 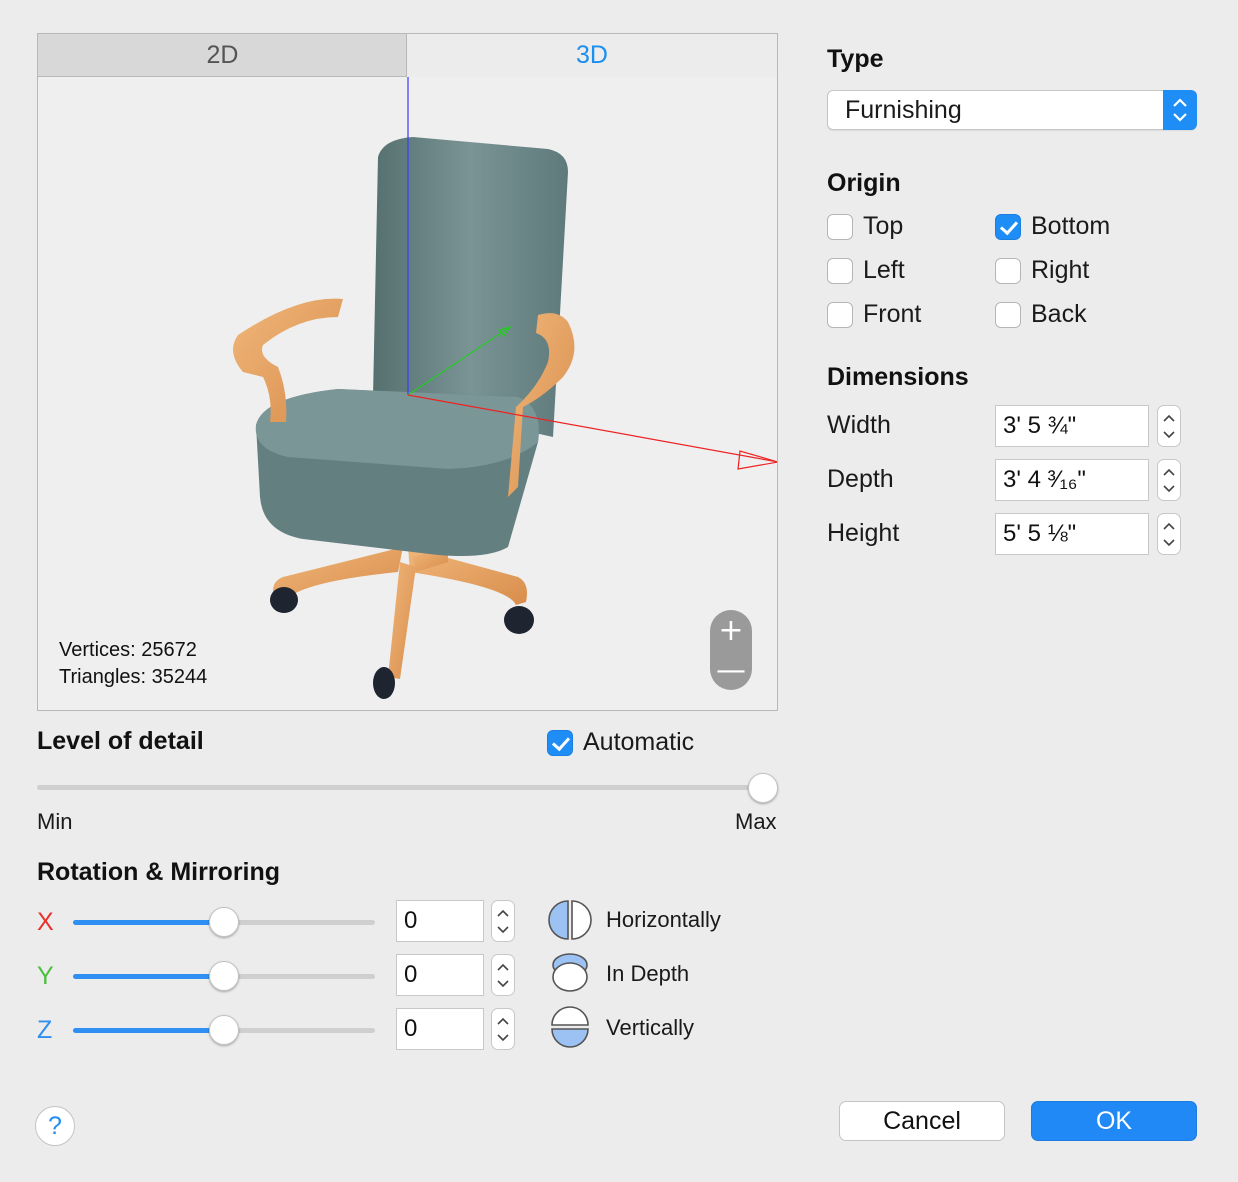 What do you see at coordinates (647, 974) in the screenshot?
I see `mirror-depth-label: In Depth` at bounding box center [647, 974].